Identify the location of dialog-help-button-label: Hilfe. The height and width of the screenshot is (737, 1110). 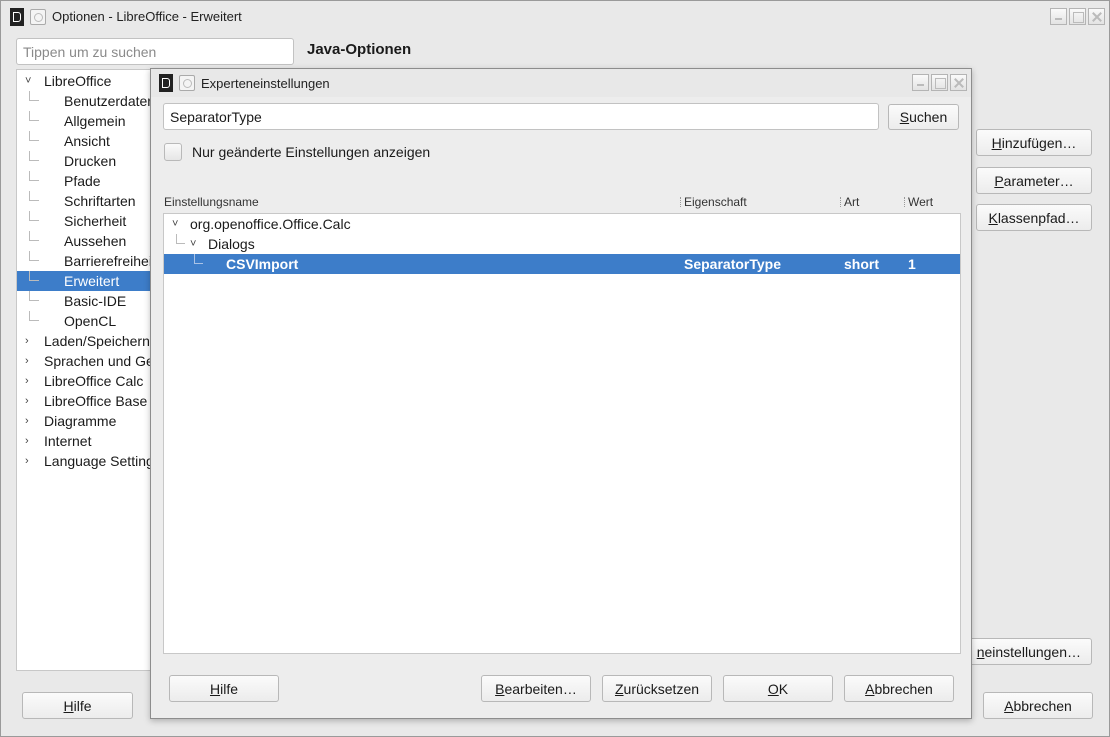
(224, 688).